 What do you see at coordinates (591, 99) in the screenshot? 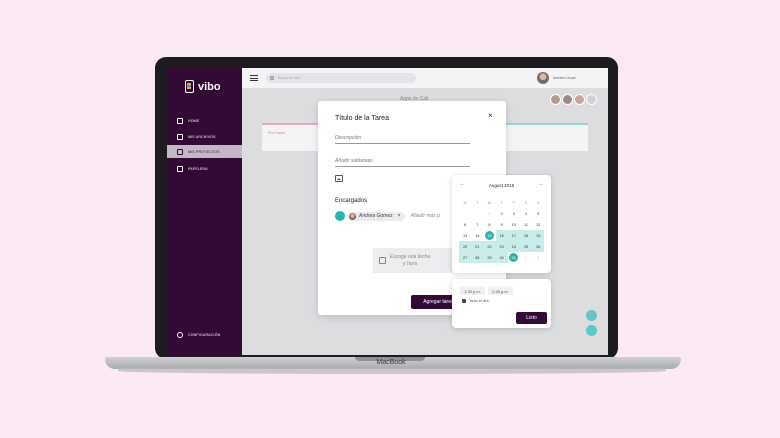
I see `add-member-icon` at bounding box center [591, 99].